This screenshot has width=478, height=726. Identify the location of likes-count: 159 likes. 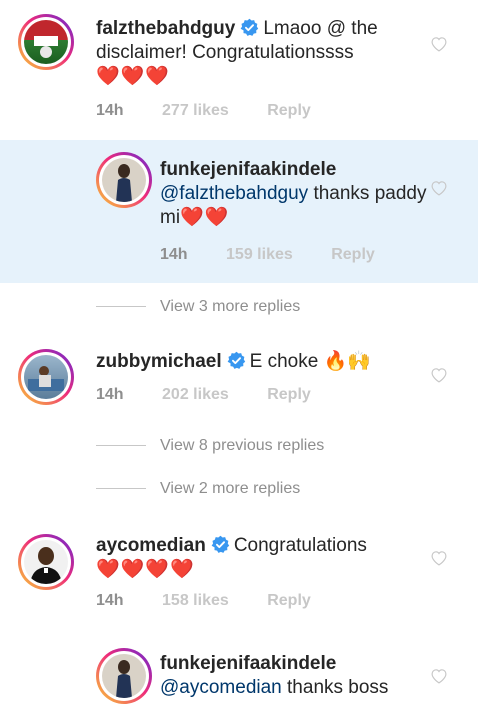
(259, 254).